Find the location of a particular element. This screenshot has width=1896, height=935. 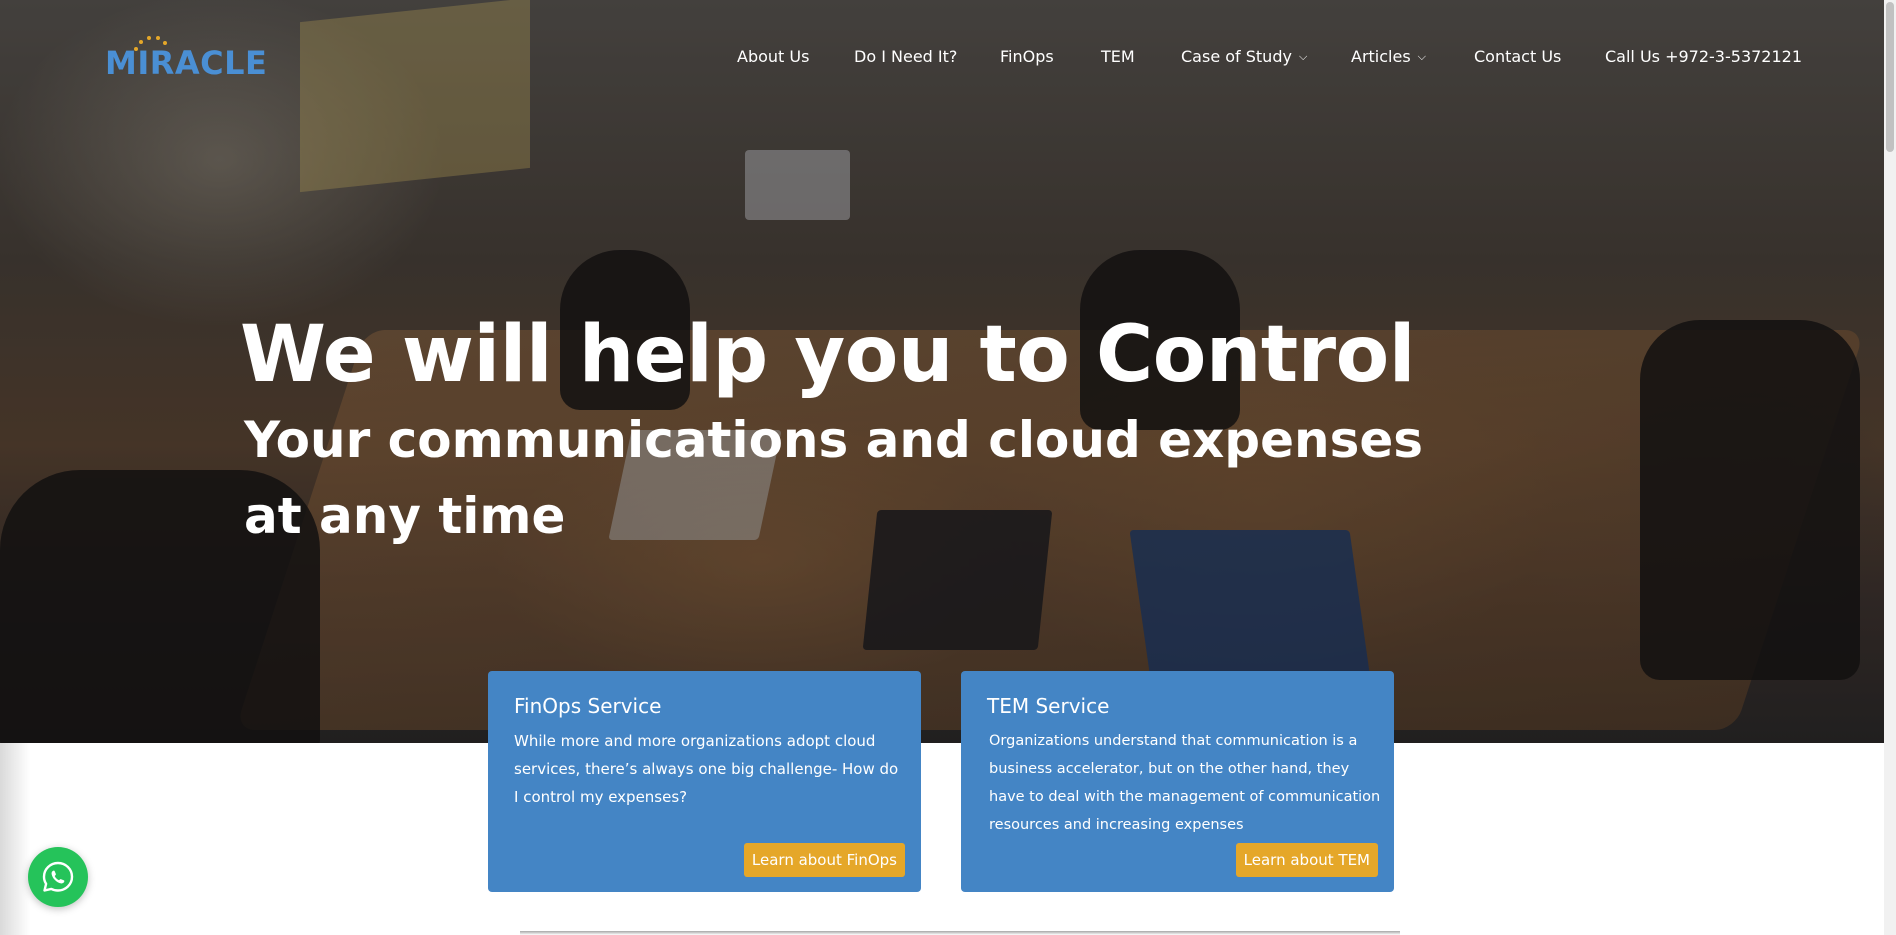

nav-item-tem: TEM is located at coordinates (1118, 56).